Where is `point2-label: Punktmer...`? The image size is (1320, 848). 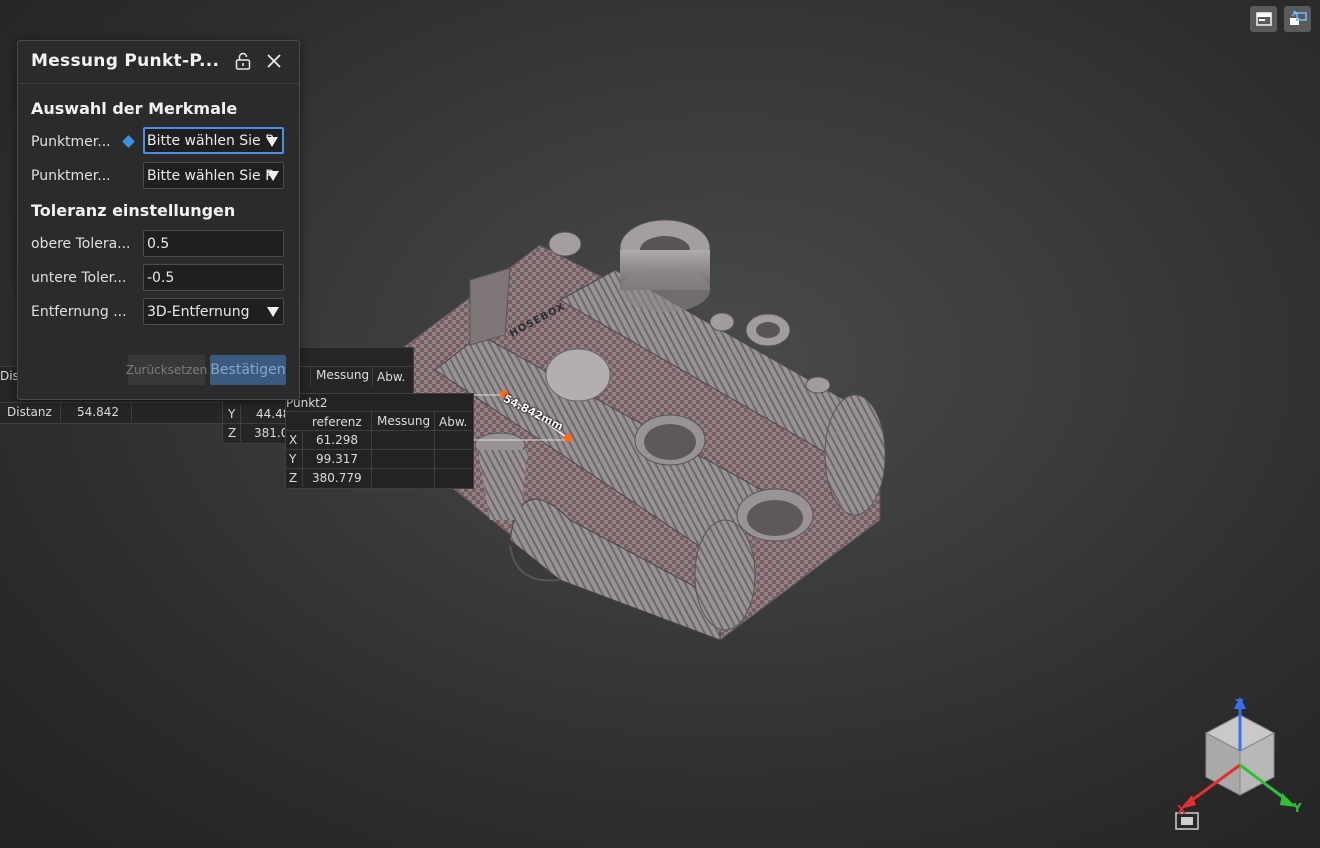 point2-label: Punktmer... is located at coordinates (71, 176).